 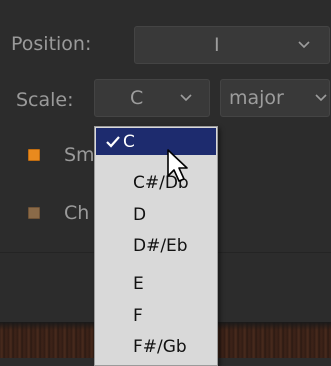 What do you see at coordinates (129, 141) in the screenshot?
I see `dropdown-option-label: C` at bounding box center [129, 141].